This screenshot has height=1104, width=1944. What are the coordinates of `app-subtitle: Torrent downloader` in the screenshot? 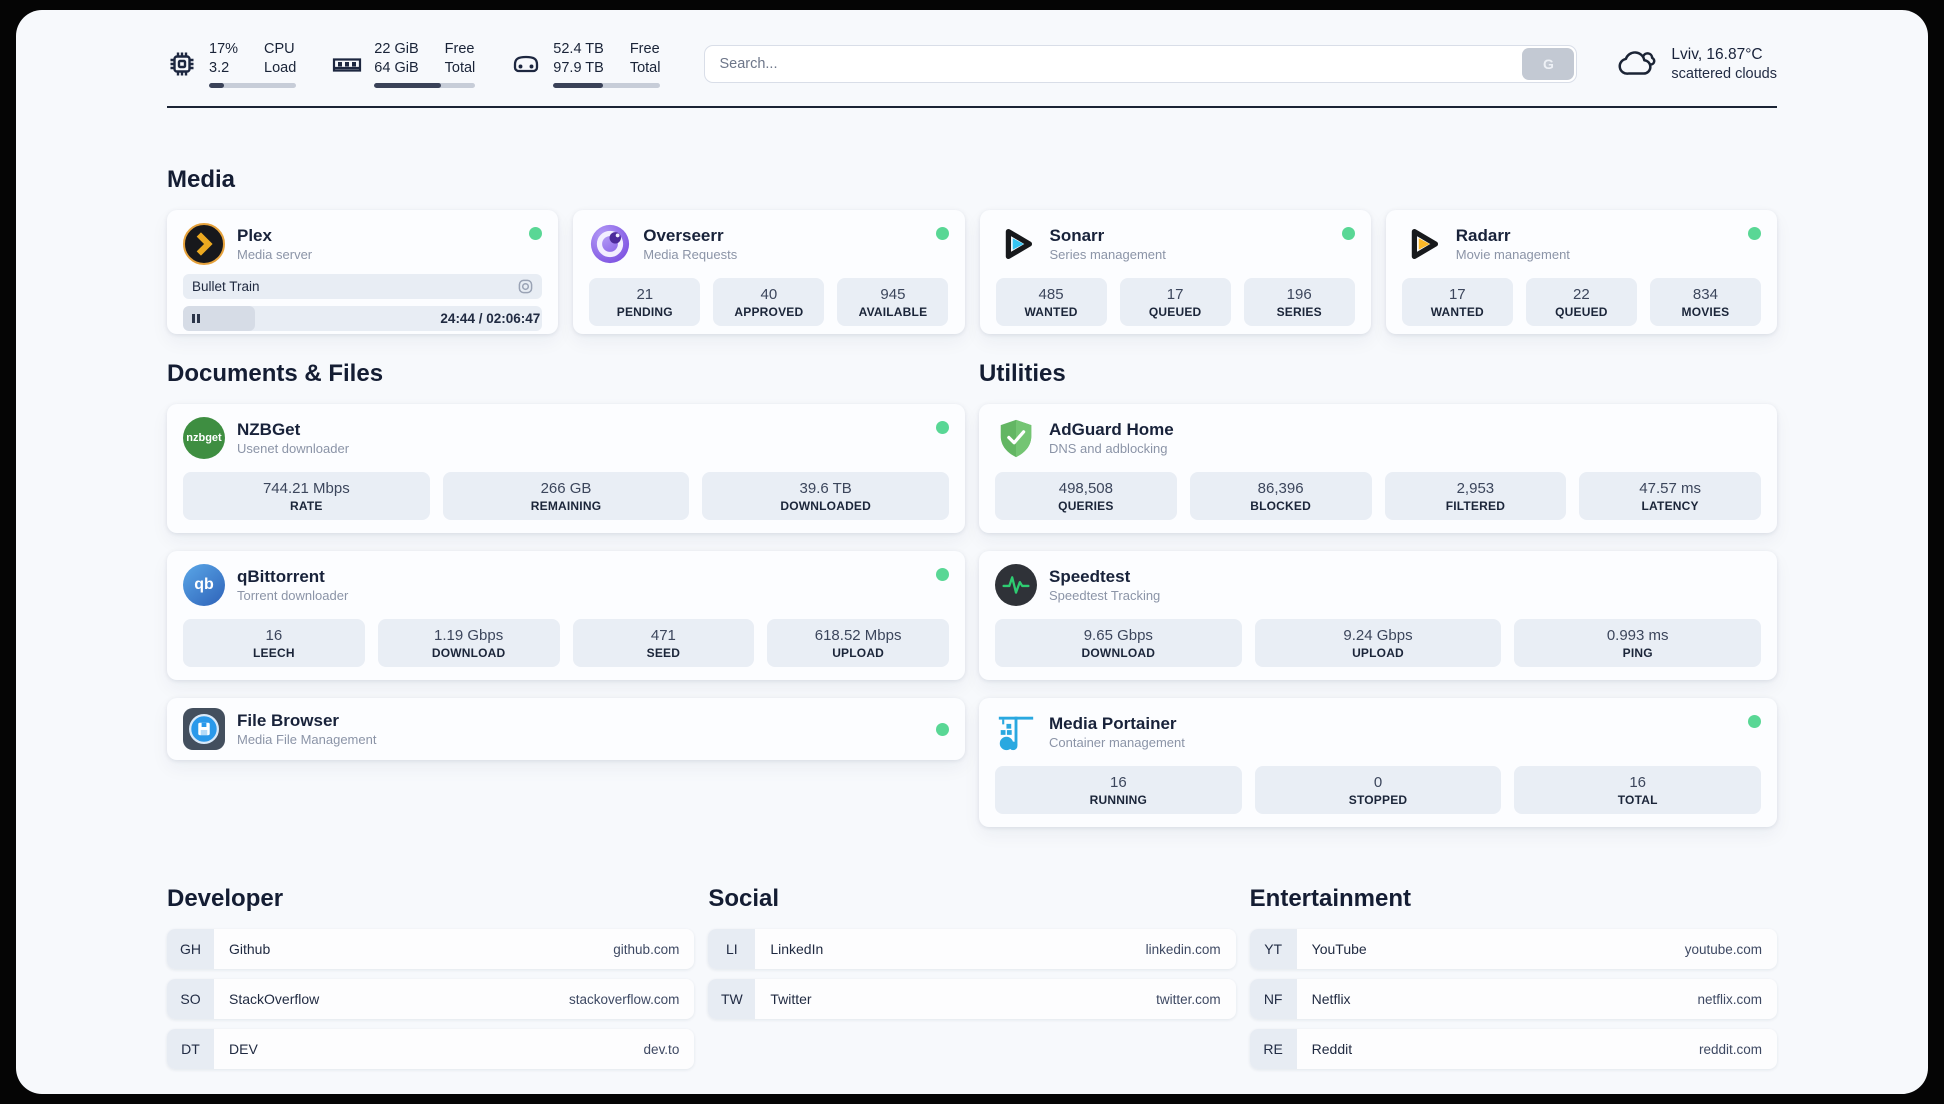 It's located at (293, 595).